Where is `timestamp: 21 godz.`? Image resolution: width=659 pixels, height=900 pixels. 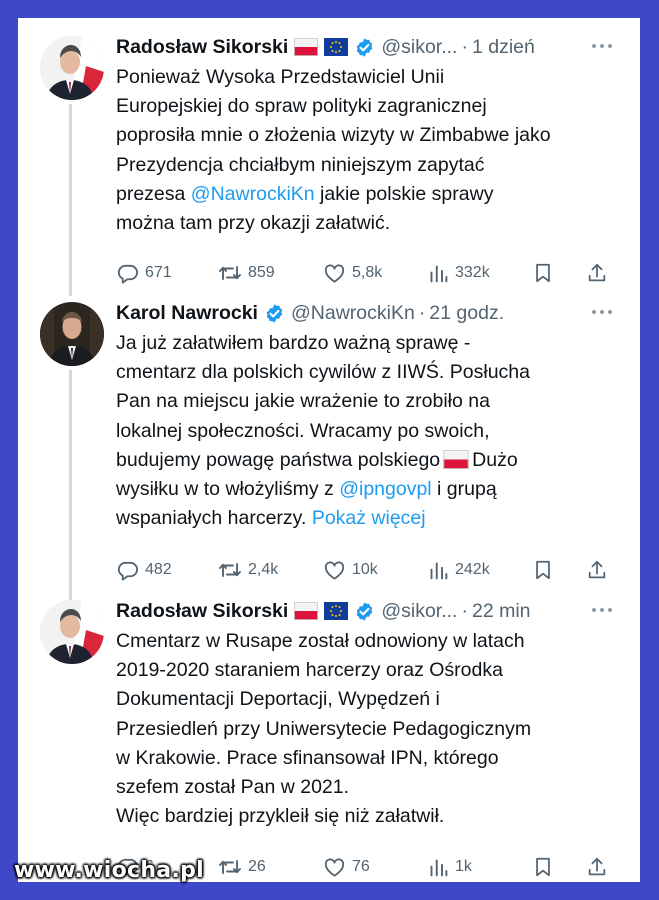
timestamp: 21 godz. is located at coordinates (466, 313).